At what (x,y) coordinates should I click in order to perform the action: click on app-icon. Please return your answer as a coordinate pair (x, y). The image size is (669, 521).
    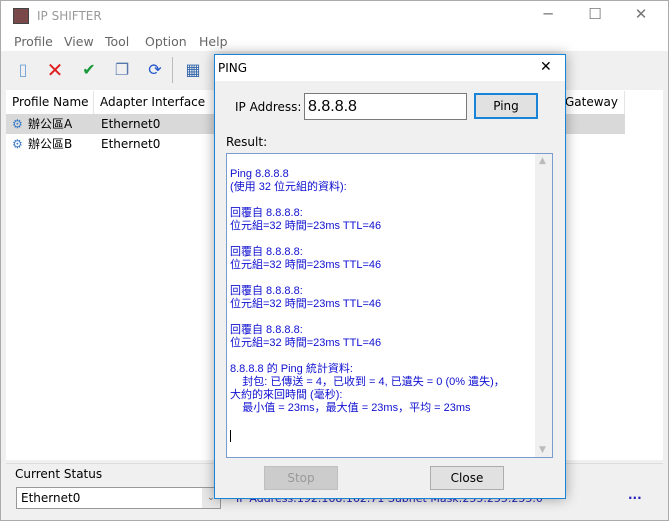
    Looking at the image, I should click on (21, 16).